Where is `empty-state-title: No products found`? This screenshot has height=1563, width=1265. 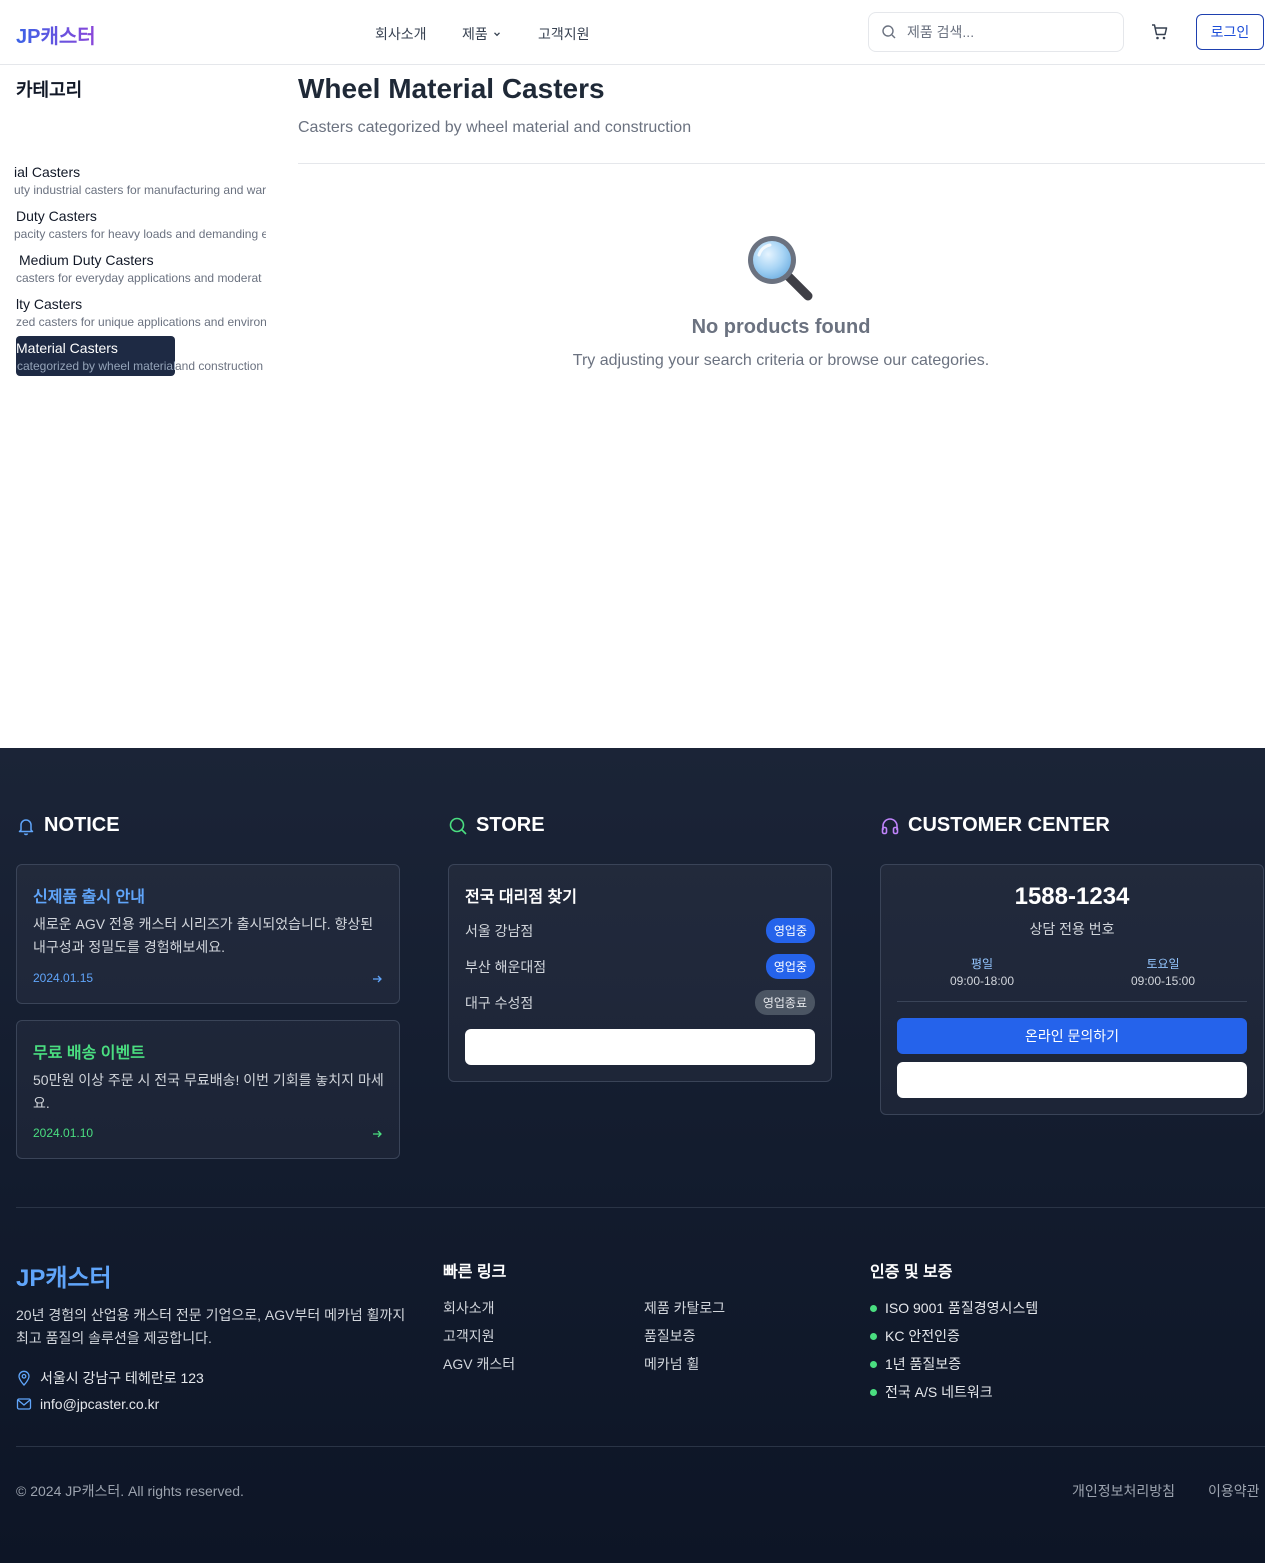 empty-state-title: No products found is located at coordinates (781, 327).